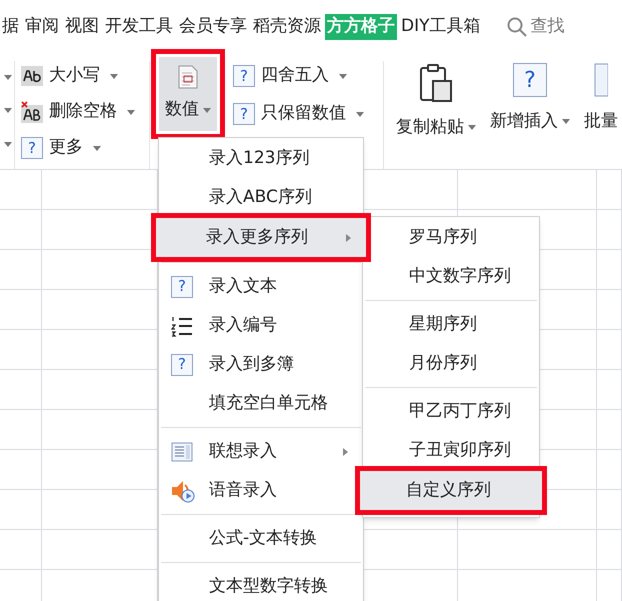  What do you see at coordinates (451, 490) in the screenshot?
I see `menu-item: 自定义序列` at bounding box center [451, 490].